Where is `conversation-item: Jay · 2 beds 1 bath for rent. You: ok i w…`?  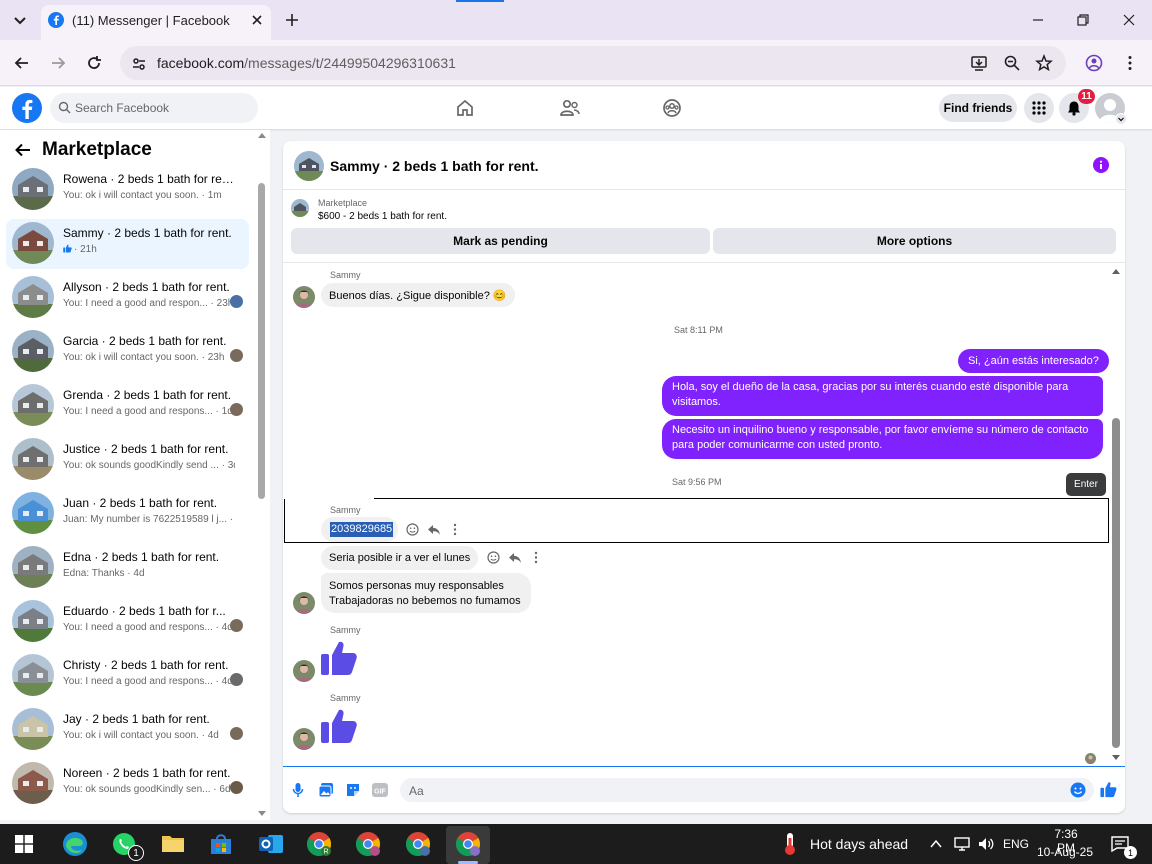 conversation-item: Jay · 2 beds 1 bath for rent. You: ok i w… is located at coordinates (127, 730).